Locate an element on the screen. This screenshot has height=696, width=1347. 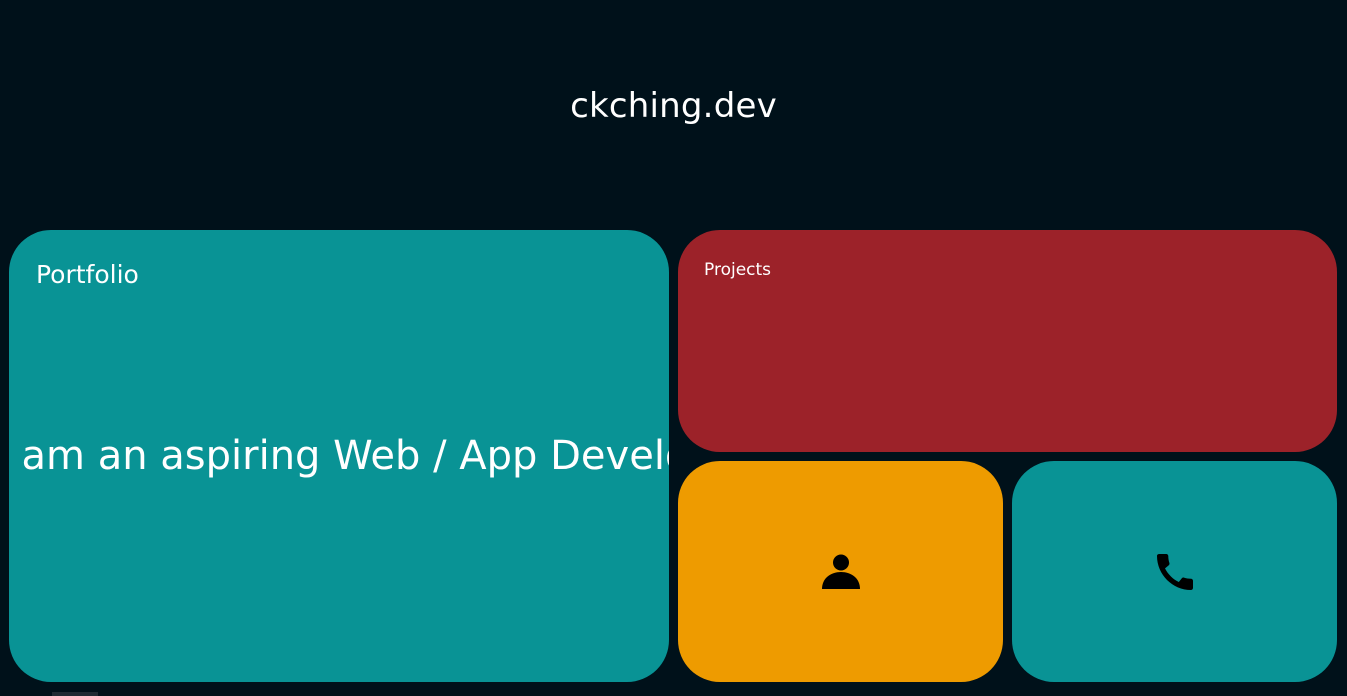
phone-icon is located at coordinates (1175, 572).